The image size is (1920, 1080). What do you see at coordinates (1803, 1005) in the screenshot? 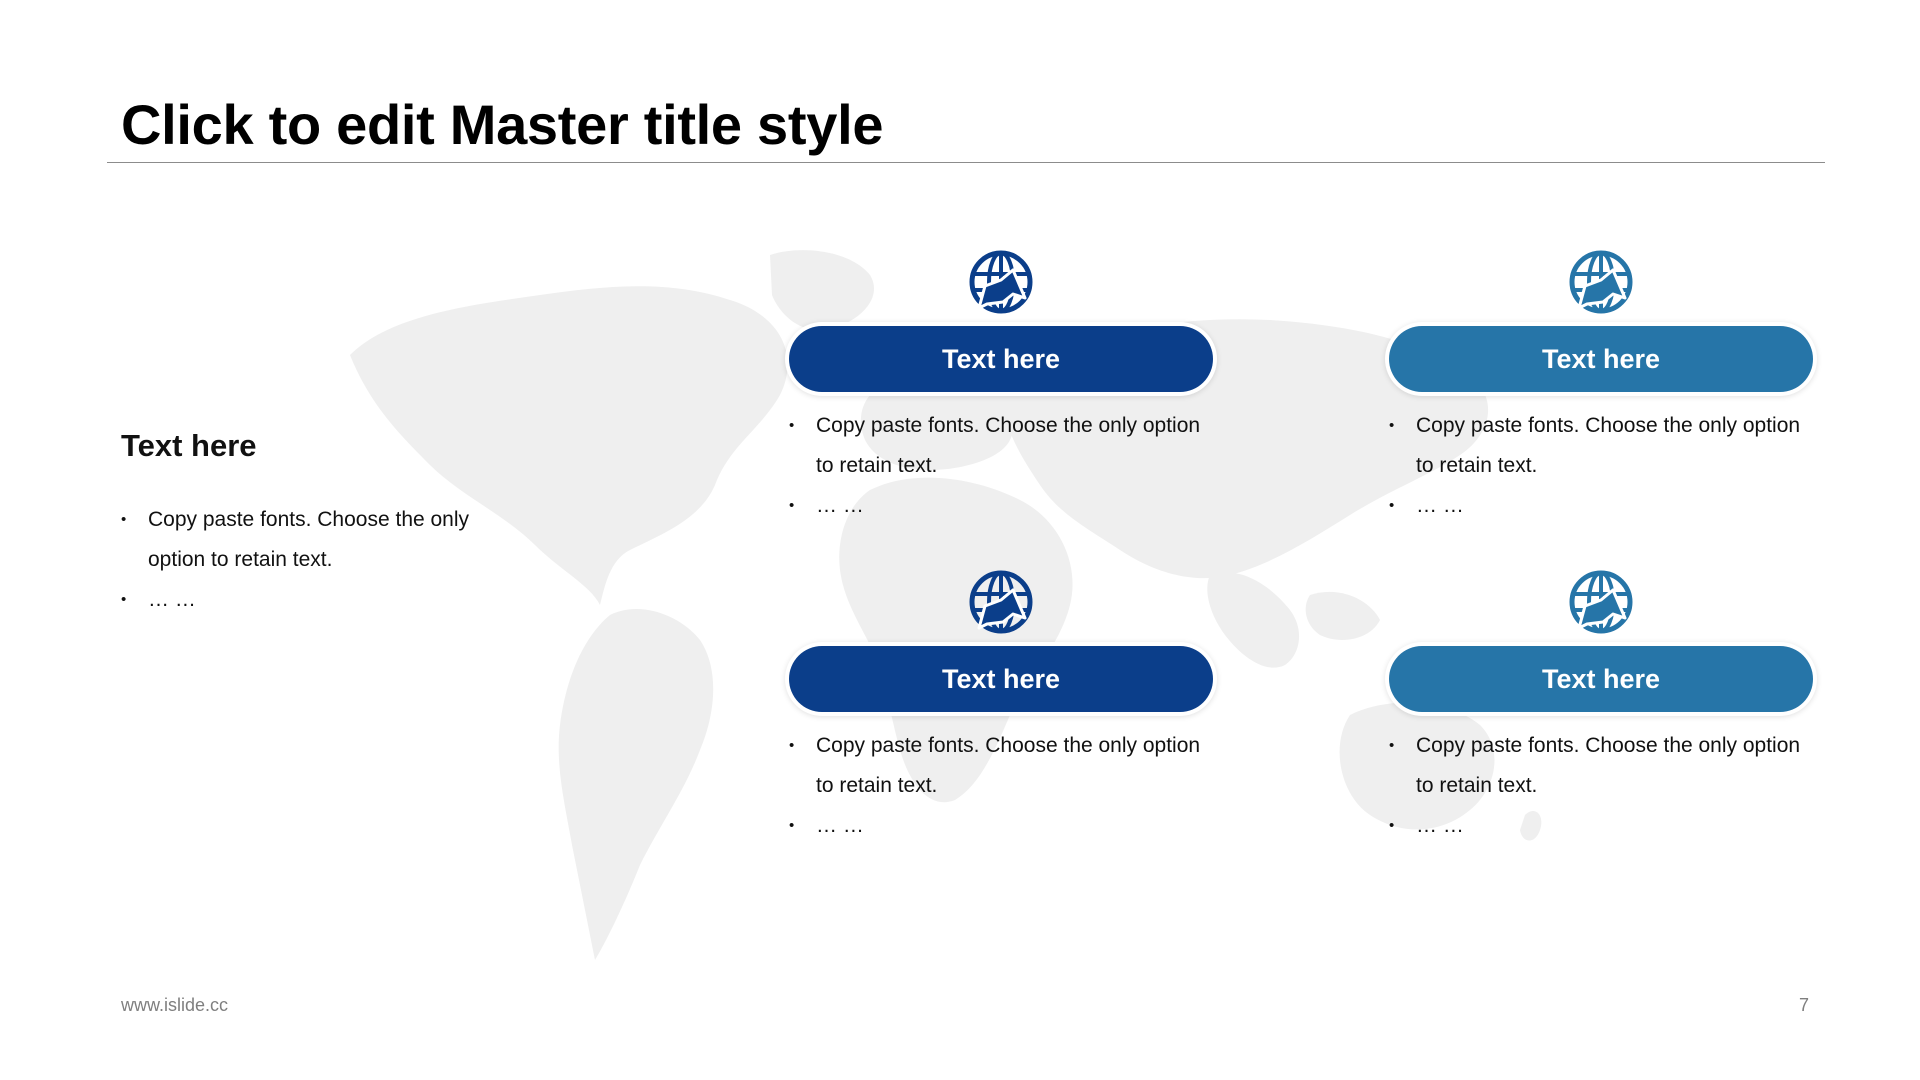
I see `page-number: 7` at bounding box center [1803, 1005].